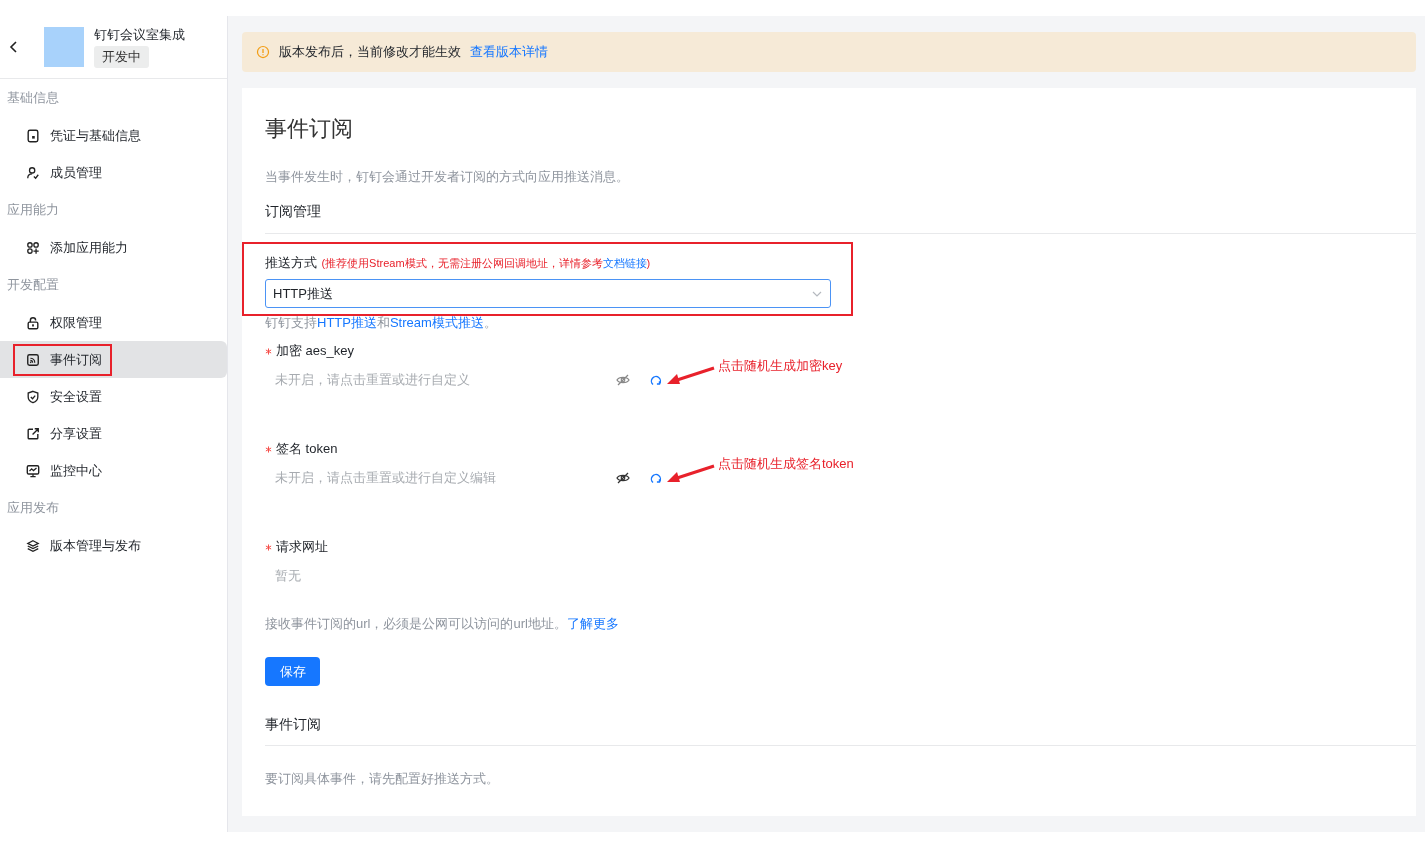 Image resolution: width=1425 pixels, height=841 pixels. I want to click on annotation-text: 点击随机生成签名token, so click(786, 464).